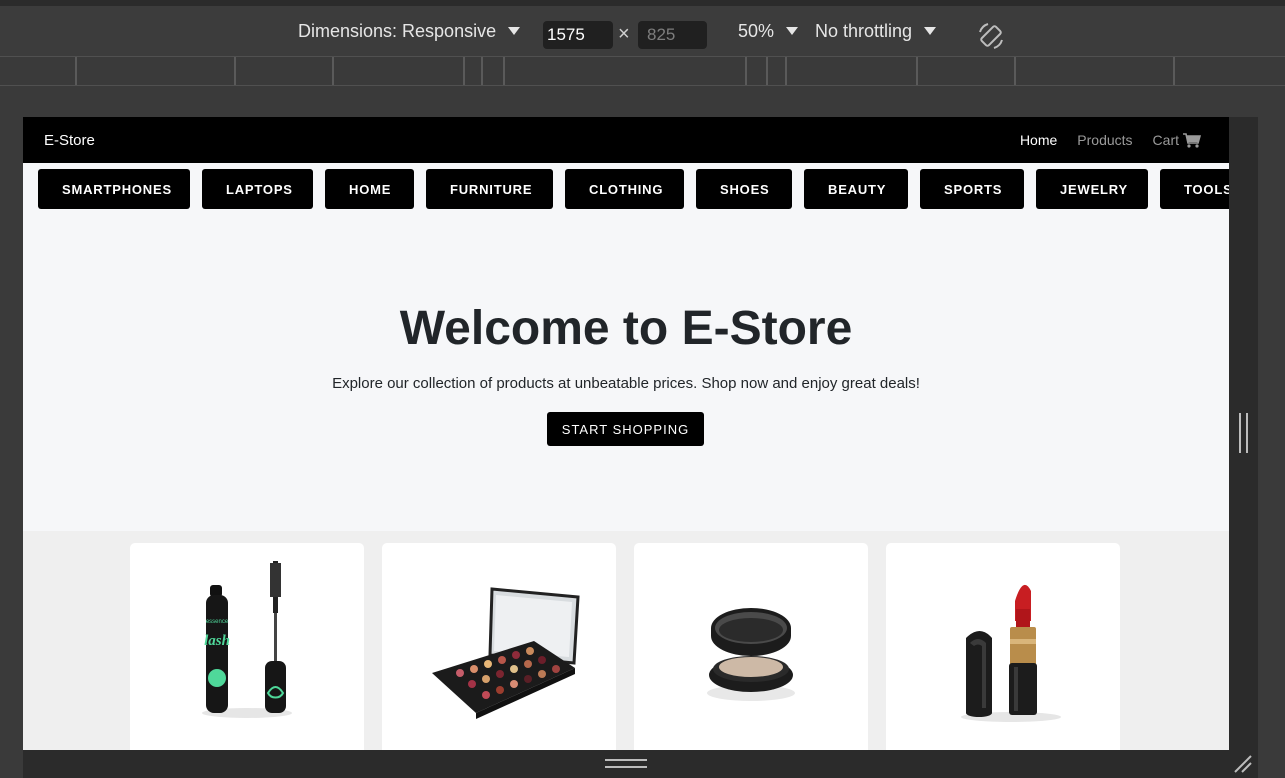  I want to click on lipstick-image, so click(1011, 653).